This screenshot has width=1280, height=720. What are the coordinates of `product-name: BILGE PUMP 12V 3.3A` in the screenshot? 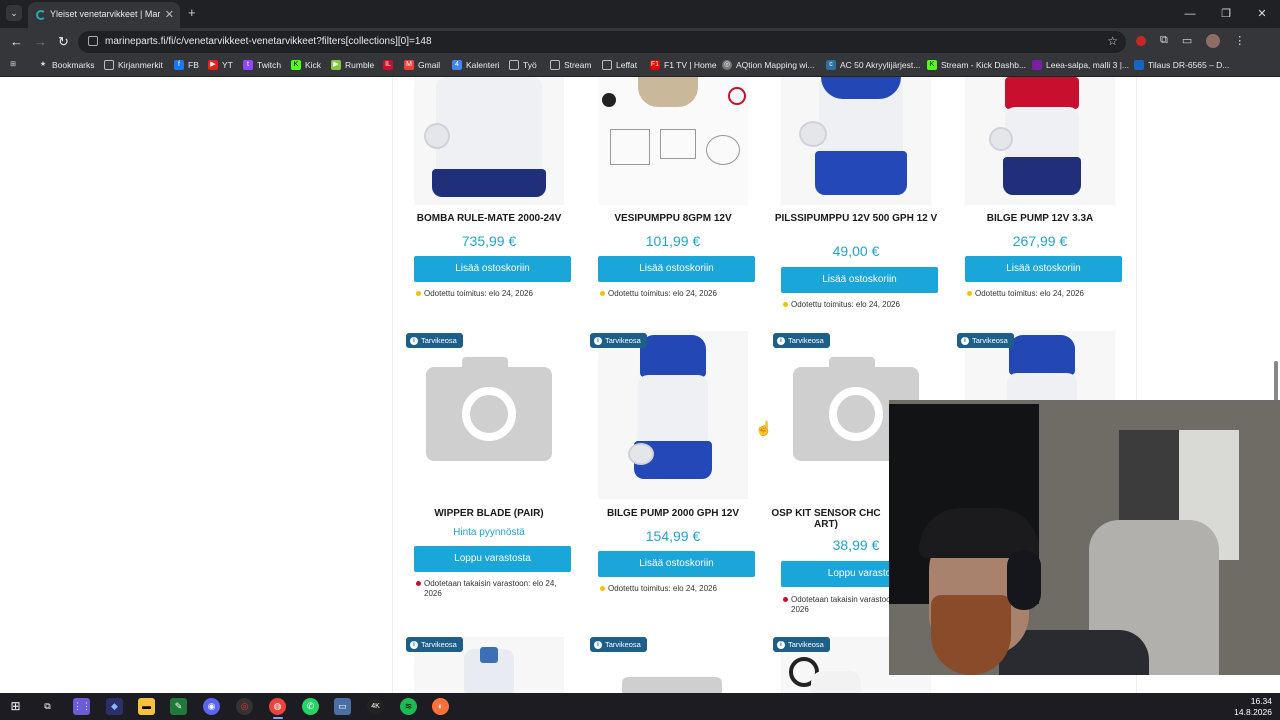 It's located at (1040, 218).